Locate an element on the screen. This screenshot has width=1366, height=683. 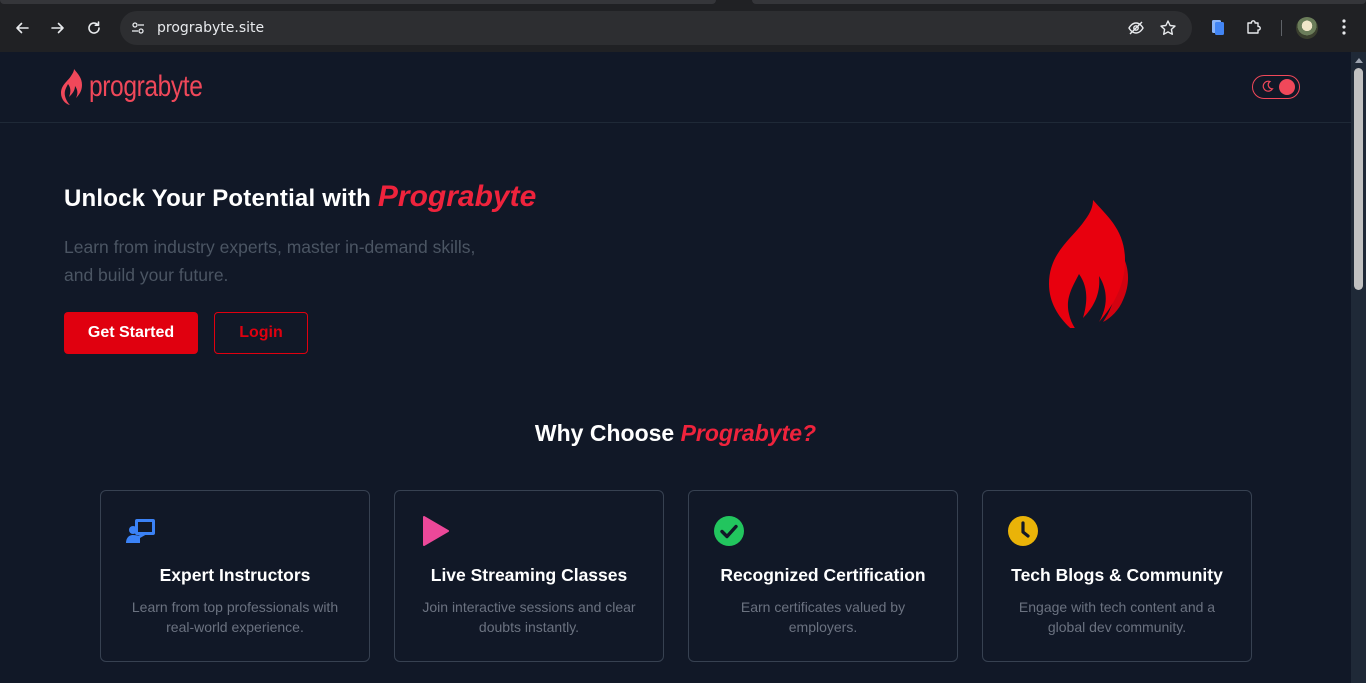
moon-icon is located at coordinates (1268, 86).